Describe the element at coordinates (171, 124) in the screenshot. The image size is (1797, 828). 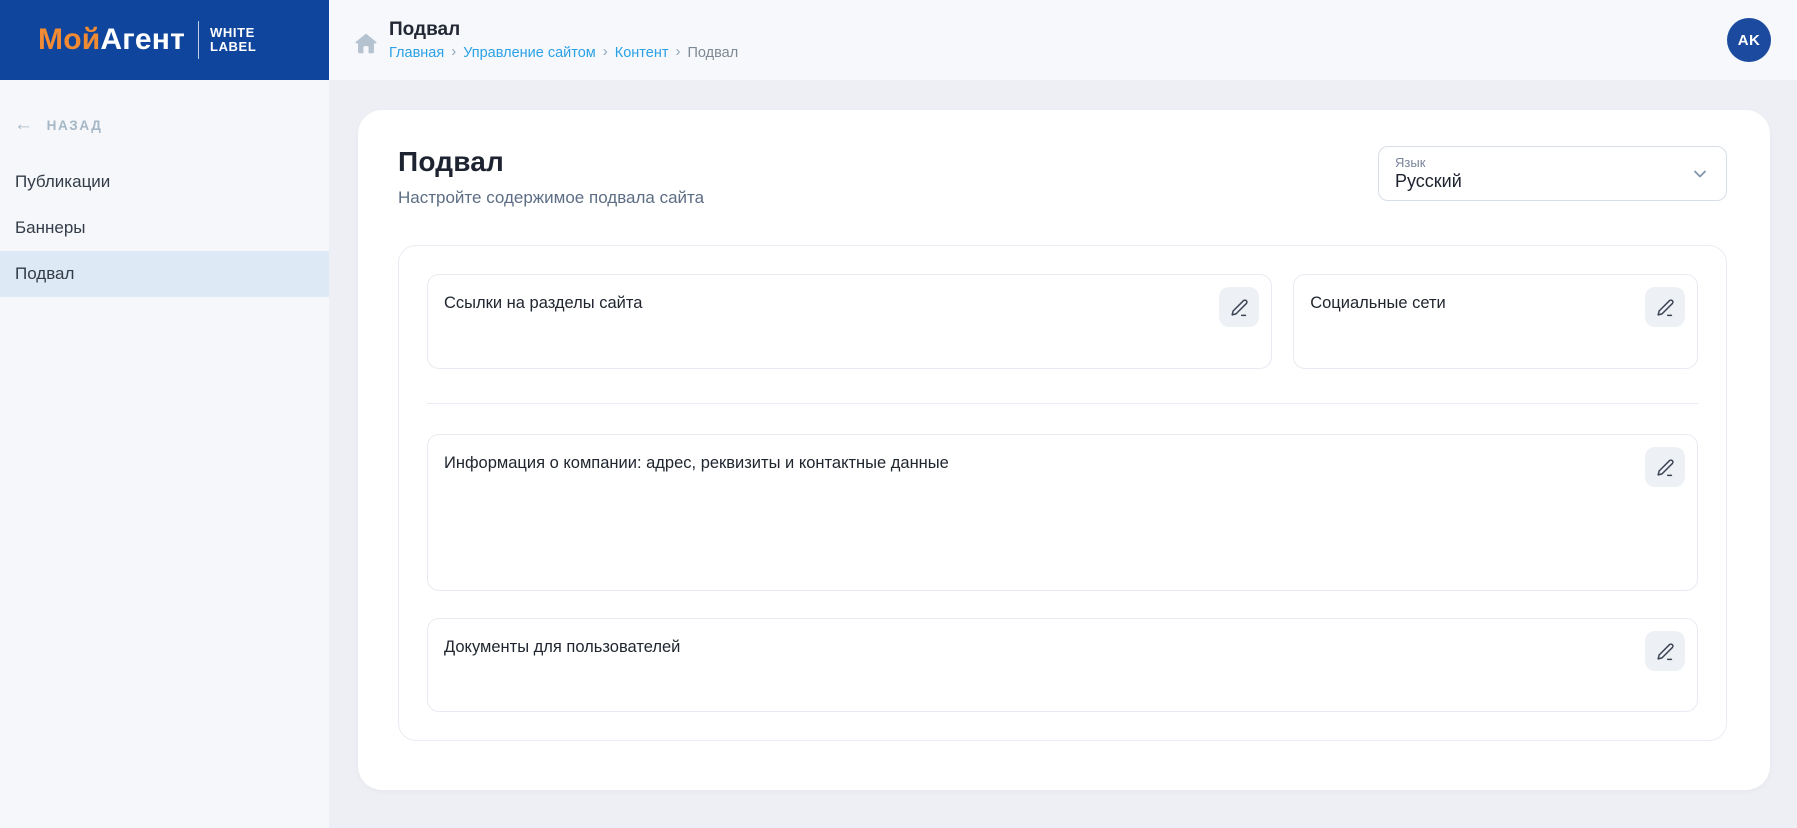
I see `back-button: ← НАЗАД` at that location.